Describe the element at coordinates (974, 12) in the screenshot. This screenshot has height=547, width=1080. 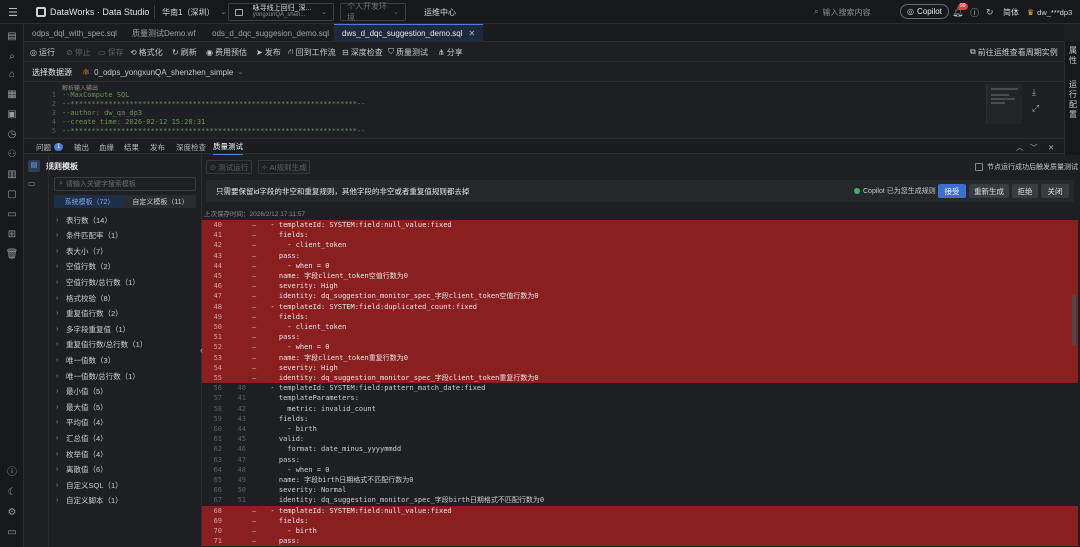
I see `help-icon: ⓘ` at that location.